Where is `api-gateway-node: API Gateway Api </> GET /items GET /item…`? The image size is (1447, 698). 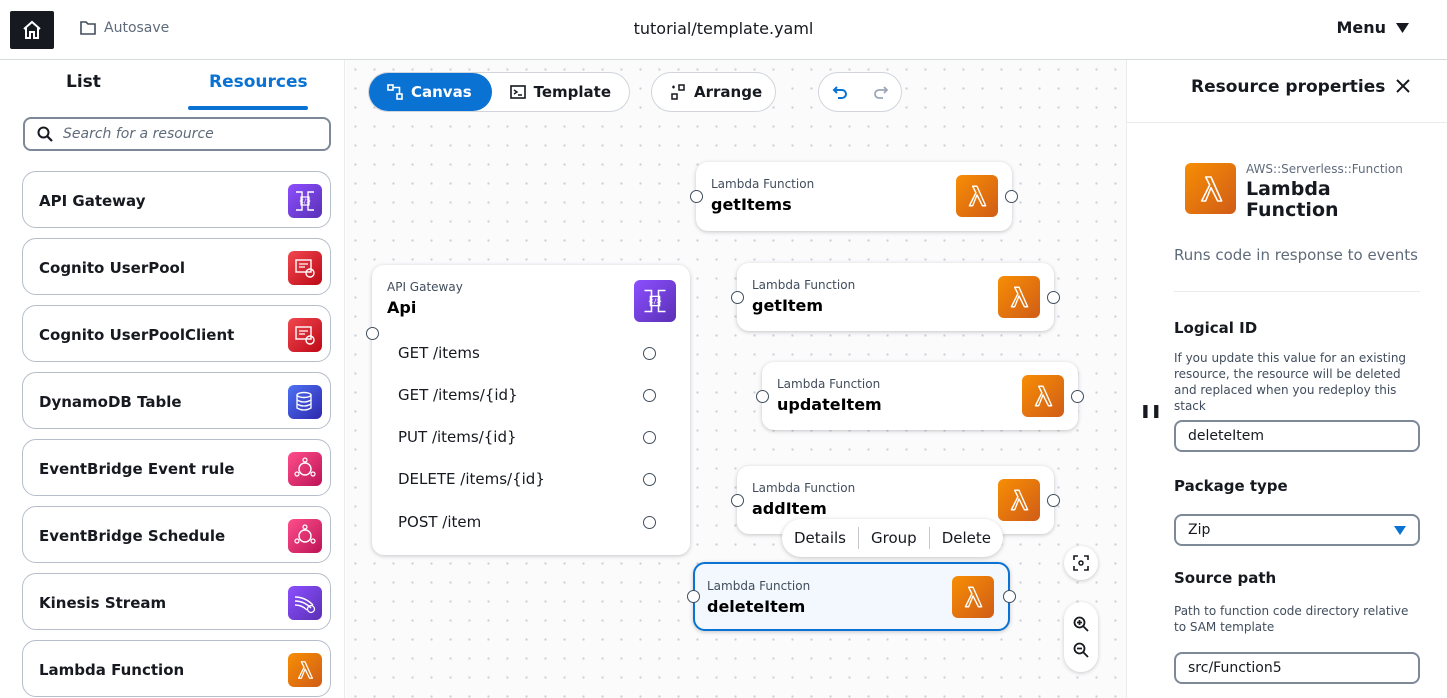 api-gateway-node: API Gateway Api </> GET /items GET /item… is located at coordinates (528, 410).